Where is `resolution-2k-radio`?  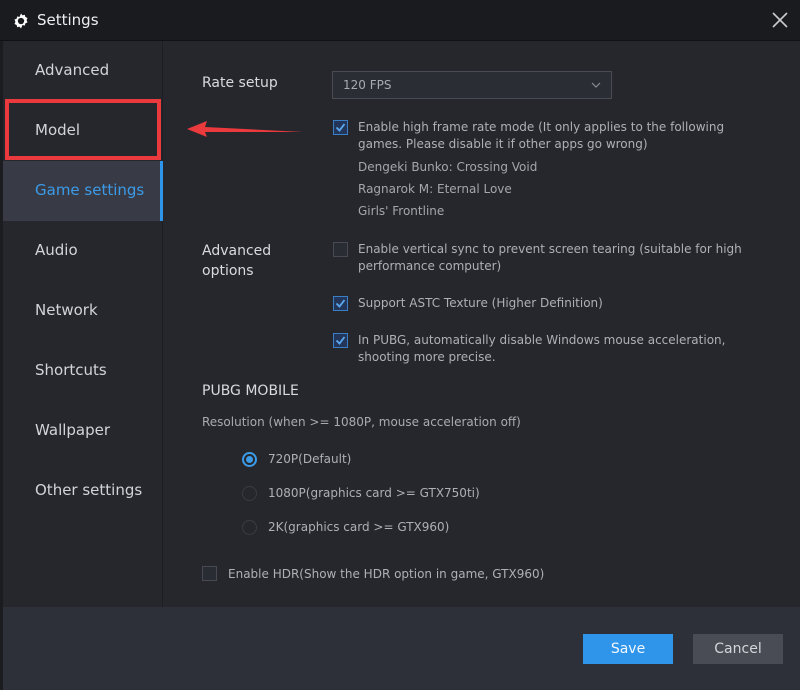
resolution-2k-radio is located at coordinates (249, 527).